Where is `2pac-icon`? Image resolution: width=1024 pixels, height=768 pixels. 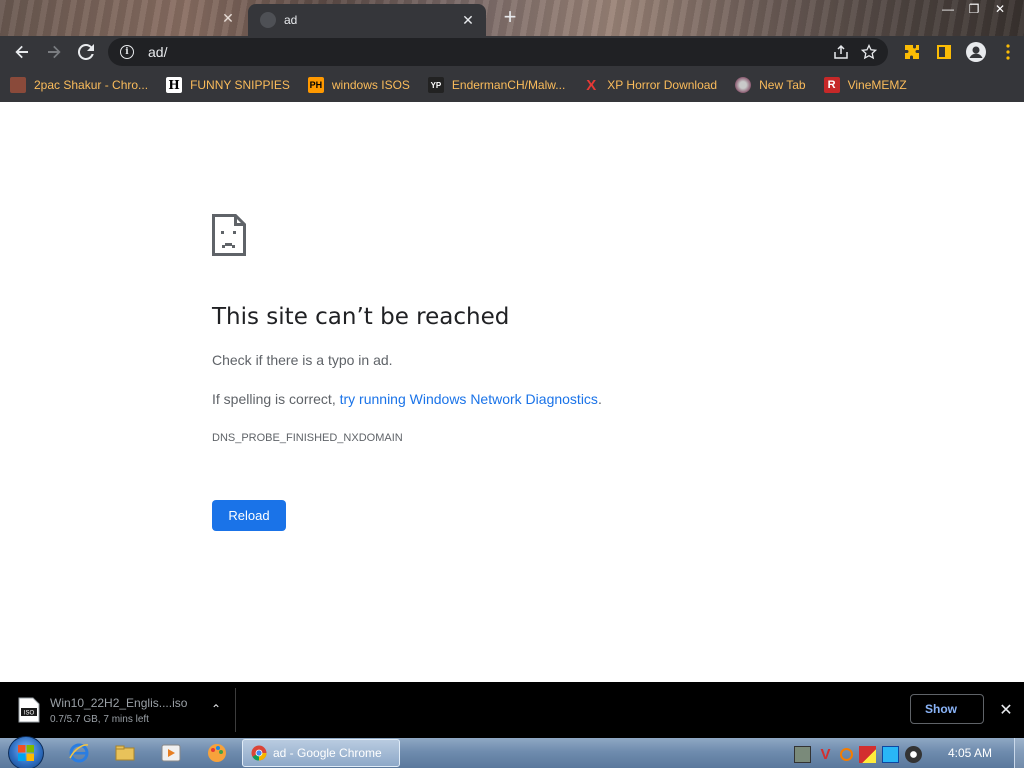 2pac-icon is located at coordinates (18, 85).